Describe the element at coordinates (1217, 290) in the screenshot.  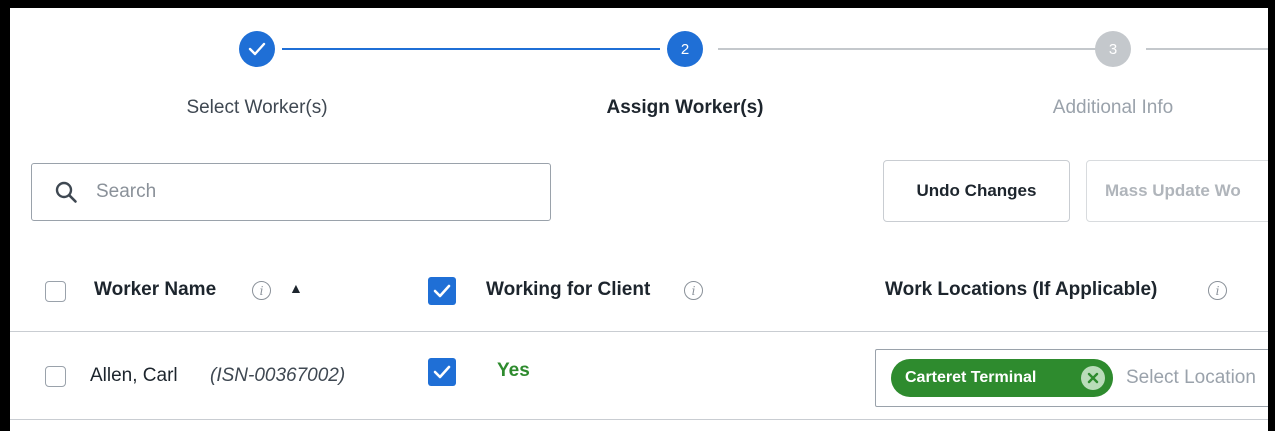
I see `work-locations-info-icon: i` at that location.